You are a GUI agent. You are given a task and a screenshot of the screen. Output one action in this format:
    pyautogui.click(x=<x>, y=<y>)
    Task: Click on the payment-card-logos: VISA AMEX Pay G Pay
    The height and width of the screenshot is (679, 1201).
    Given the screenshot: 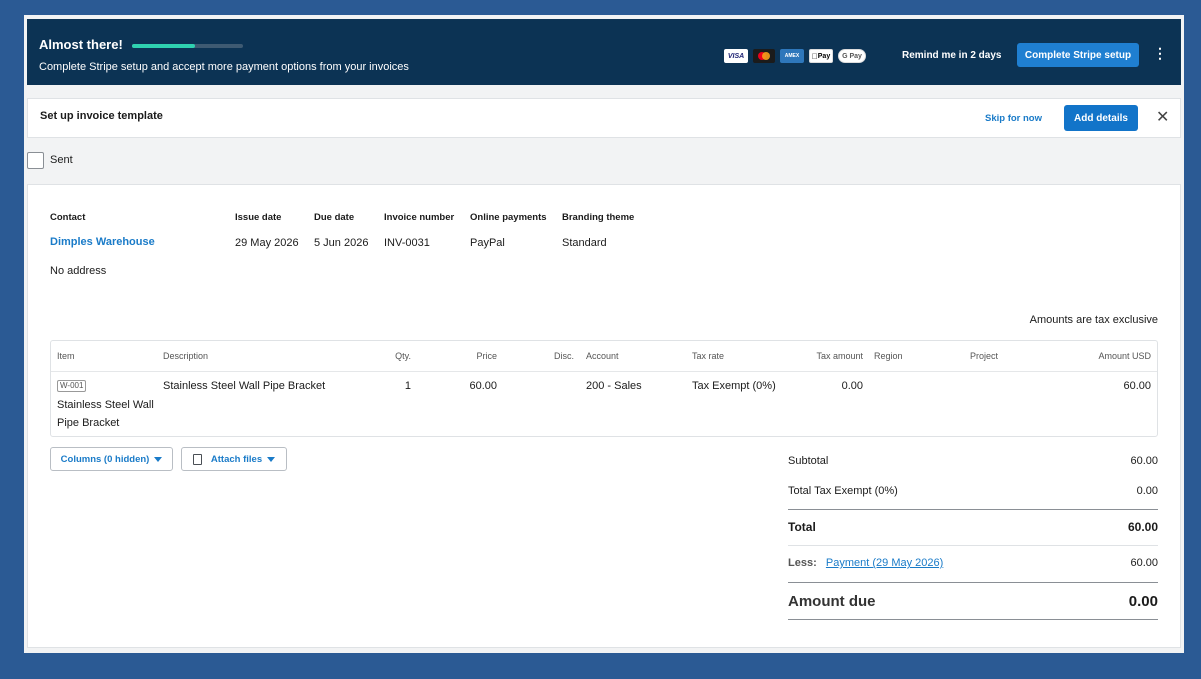 What is the action you would take?
    pyautogui.click(x=795, y=56)
    